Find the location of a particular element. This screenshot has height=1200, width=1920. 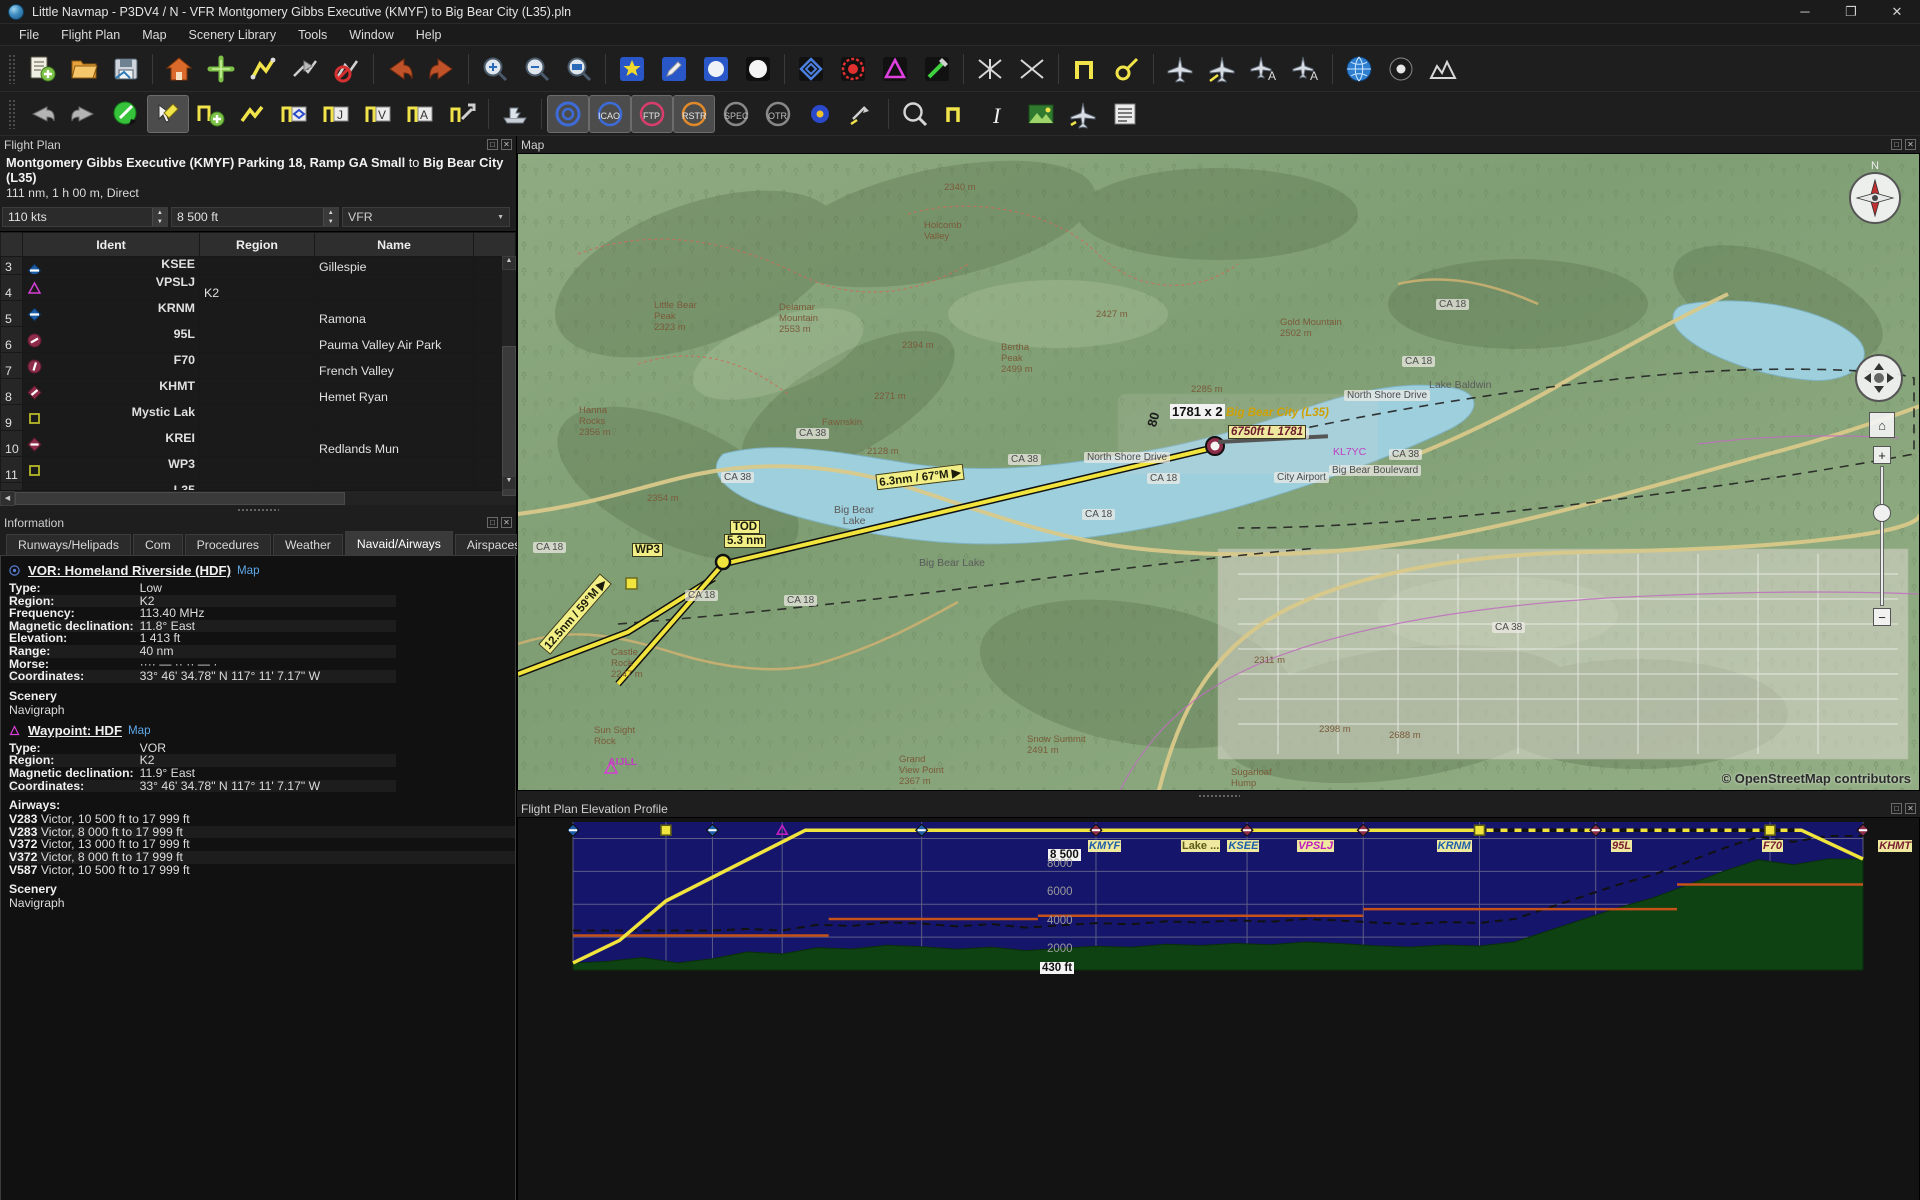

airway-low-icon is located at coordinates (990, 69).